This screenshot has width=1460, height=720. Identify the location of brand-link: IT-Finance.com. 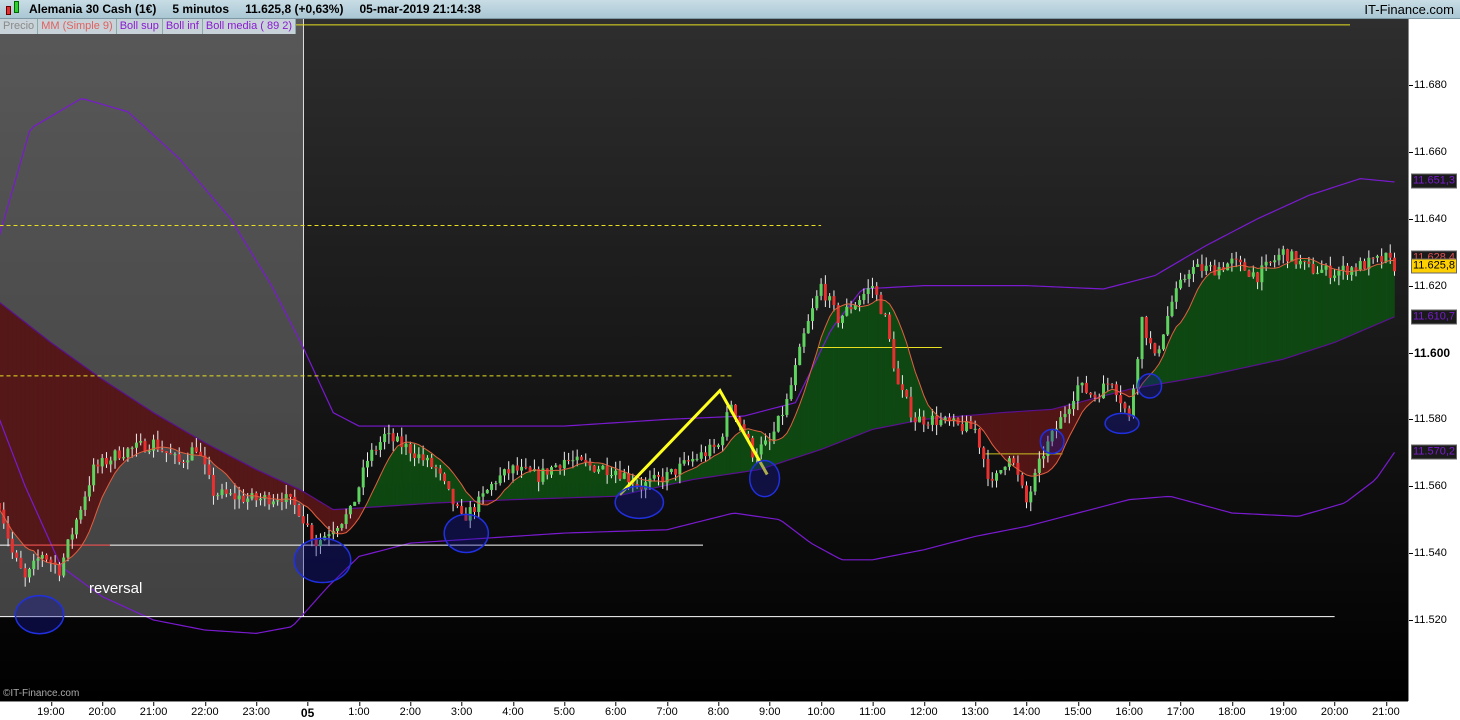
(1409, 9).